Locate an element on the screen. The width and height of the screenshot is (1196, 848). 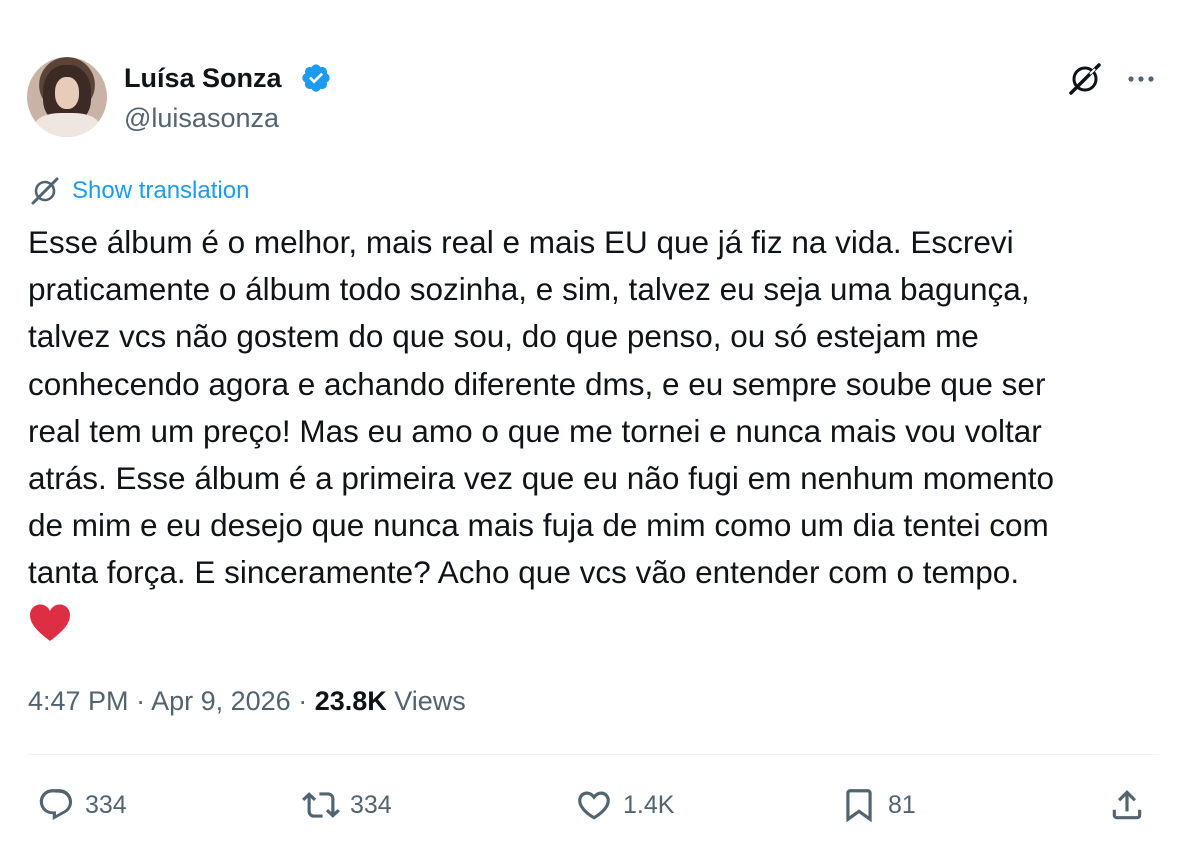
reply-button: 334 is located at coordinates (82, 805).